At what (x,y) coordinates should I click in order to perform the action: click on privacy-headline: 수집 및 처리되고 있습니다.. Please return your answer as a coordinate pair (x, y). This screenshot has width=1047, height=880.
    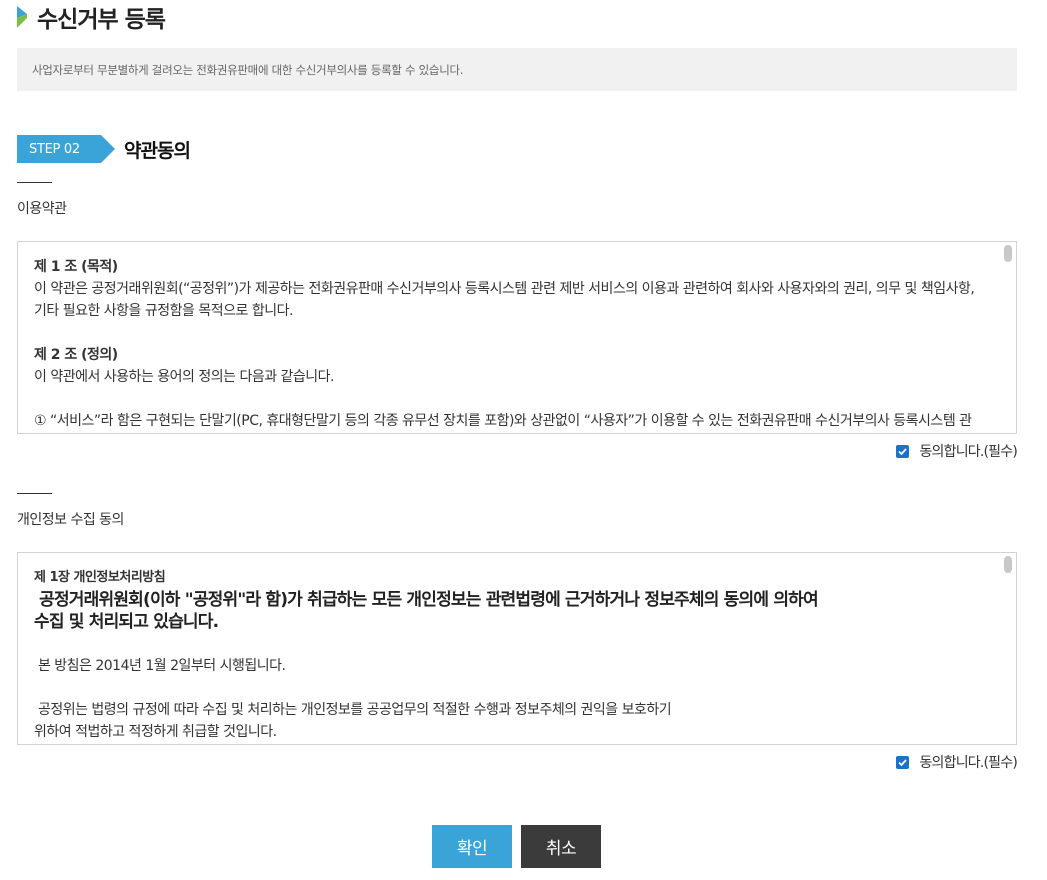
    Looking at the image, I should click on (126, 622).